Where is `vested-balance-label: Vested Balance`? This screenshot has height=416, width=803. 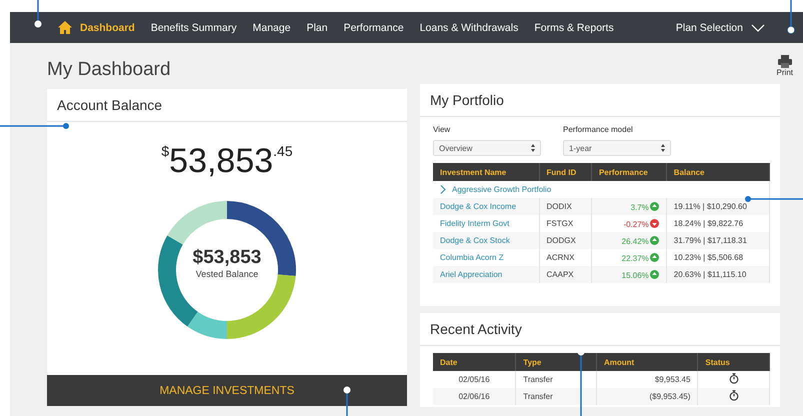
vested-balance-label: Vested Balance is located at coordinates (227, 274).